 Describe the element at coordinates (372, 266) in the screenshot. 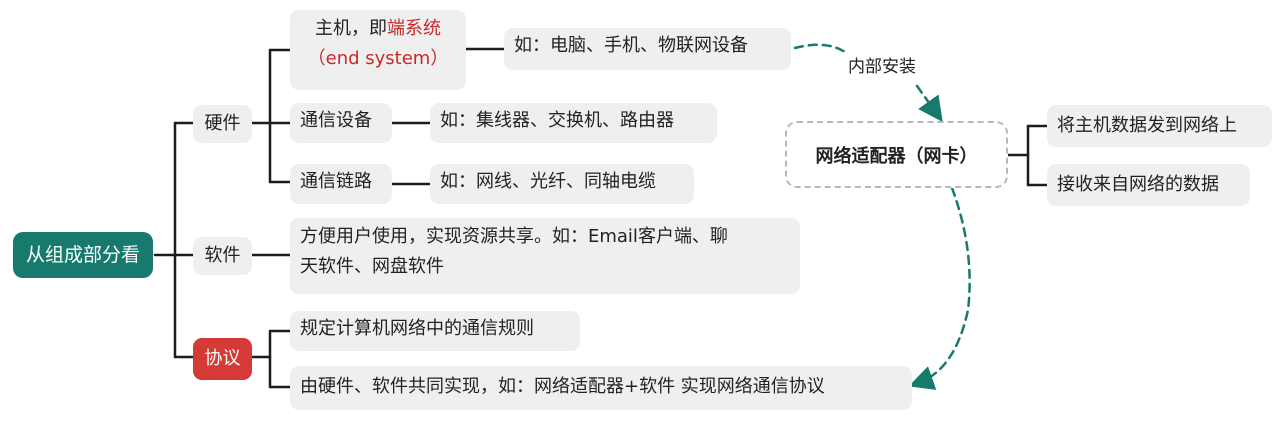

I see `software-desc-line2: 天软件、网盘软件` at that location.